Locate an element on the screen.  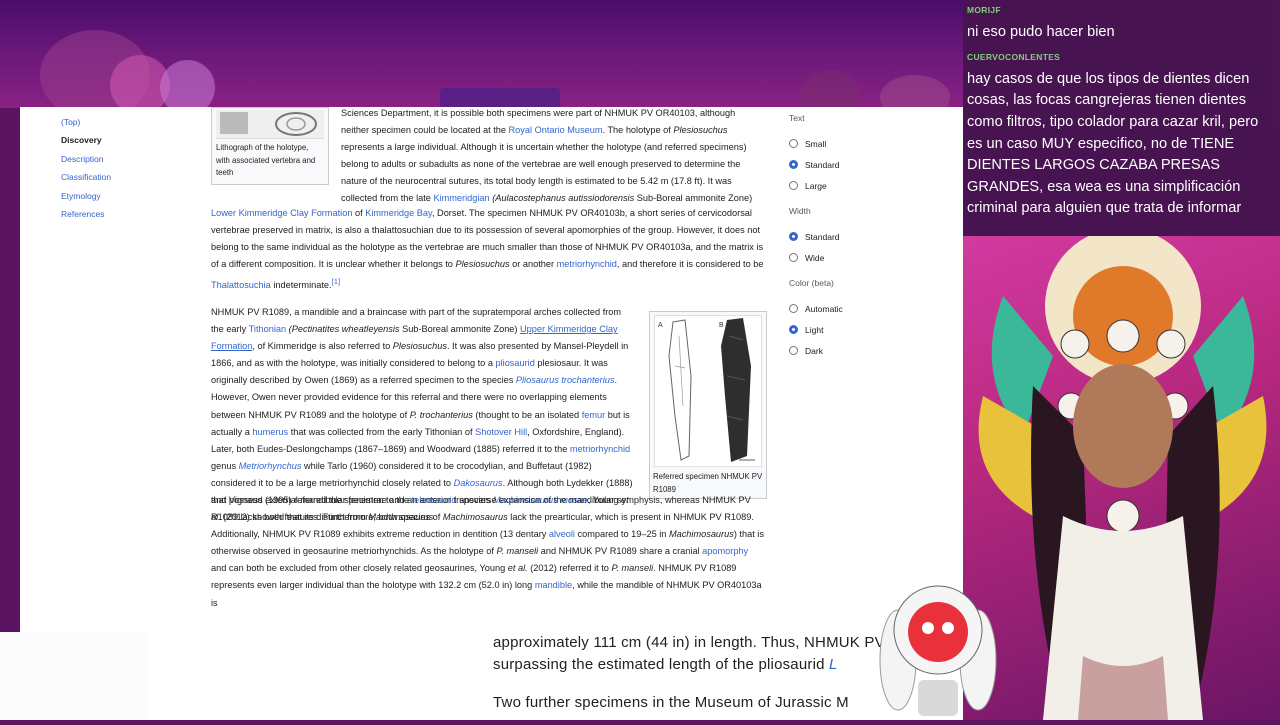
holotype-image is located at coordinates (270, 124).